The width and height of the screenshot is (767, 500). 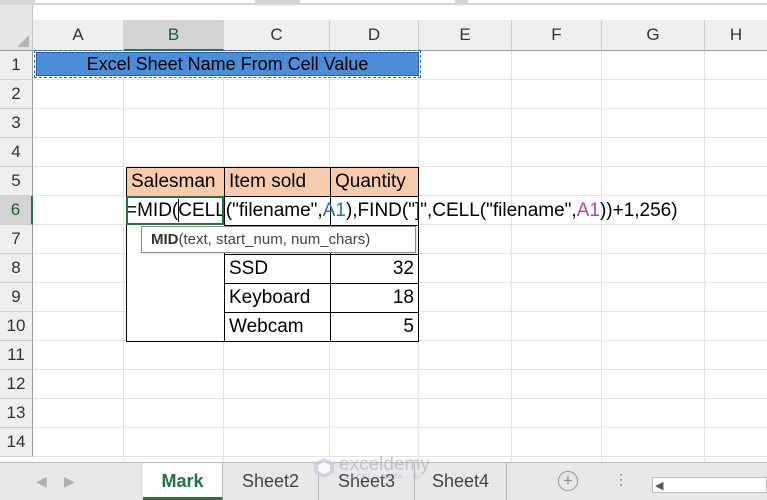 What do you see at coordinates (277, 327) in the screenshot?
I see `item-cell: Webcam` at bounding box center [277, 327].